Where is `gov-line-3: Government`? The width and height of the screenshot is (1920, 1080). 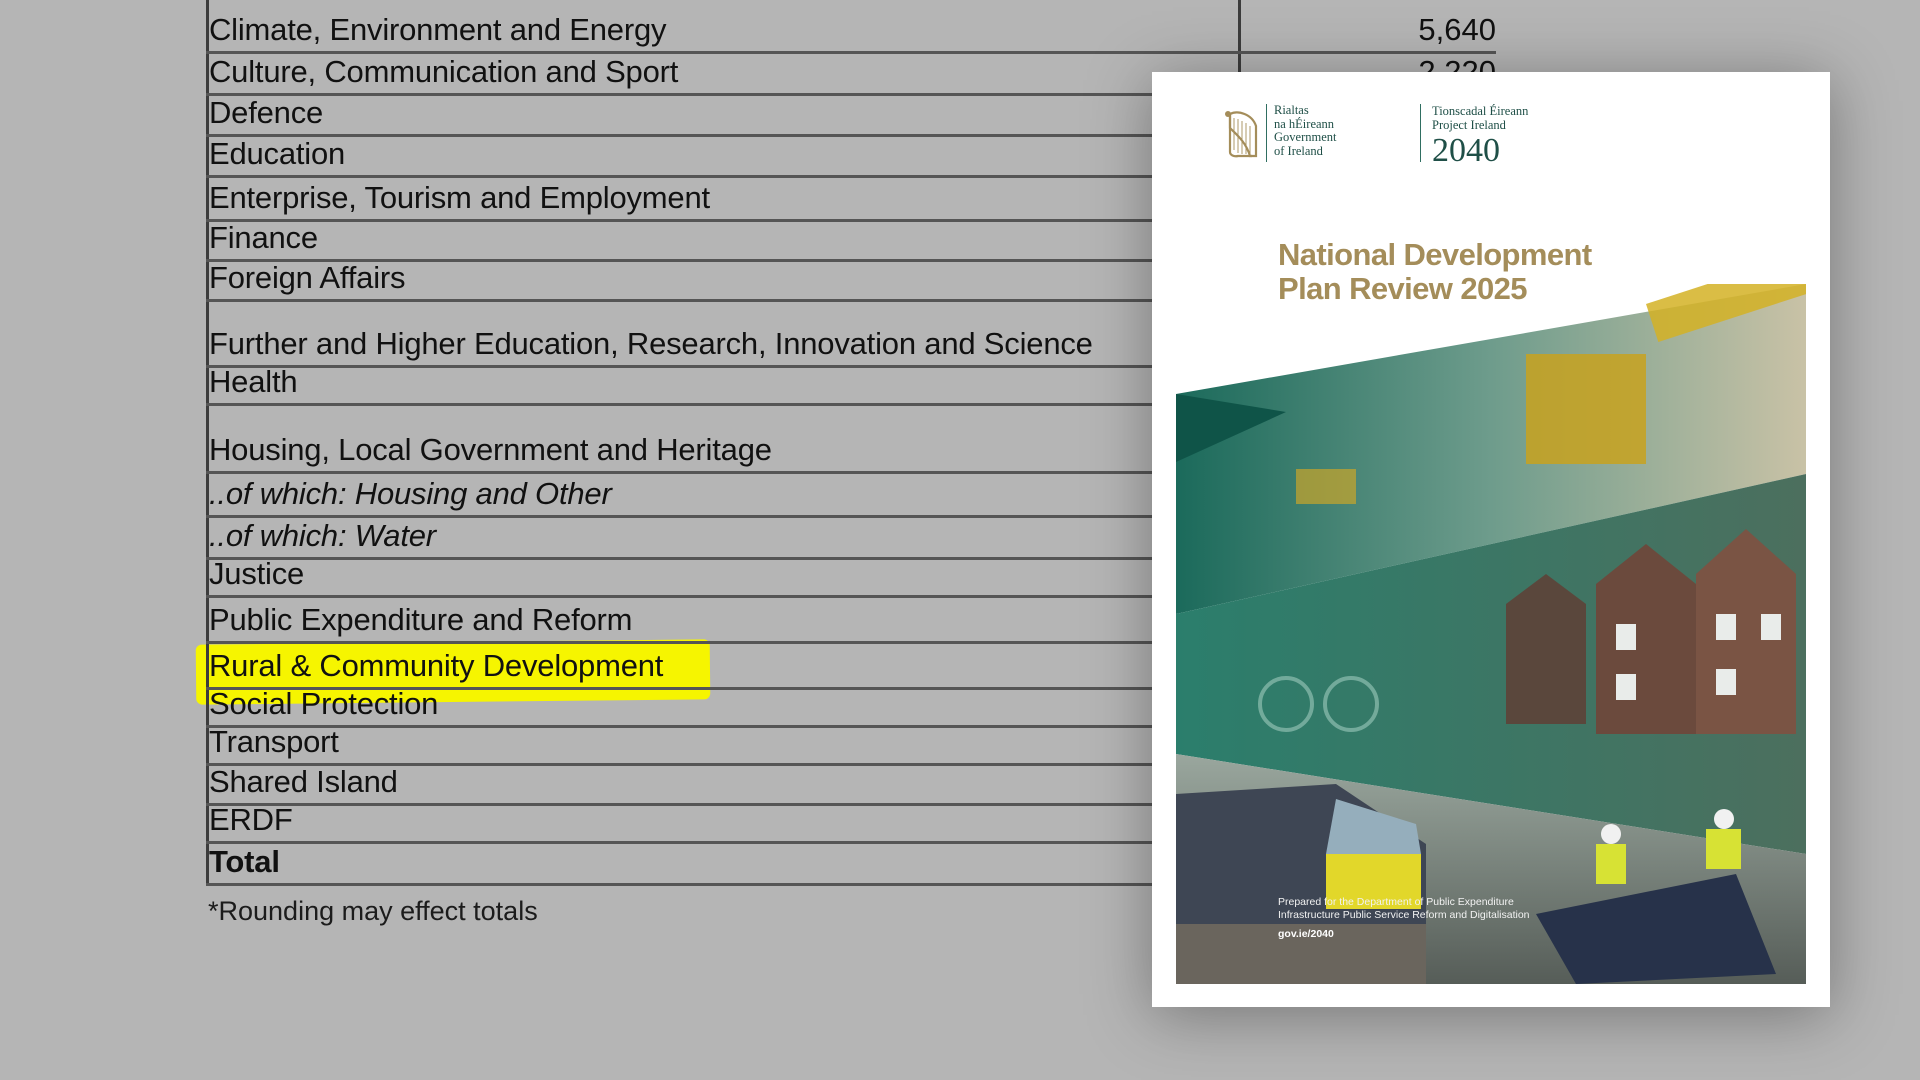
gov-line-3: Government is located at coordinates (1305, 137).